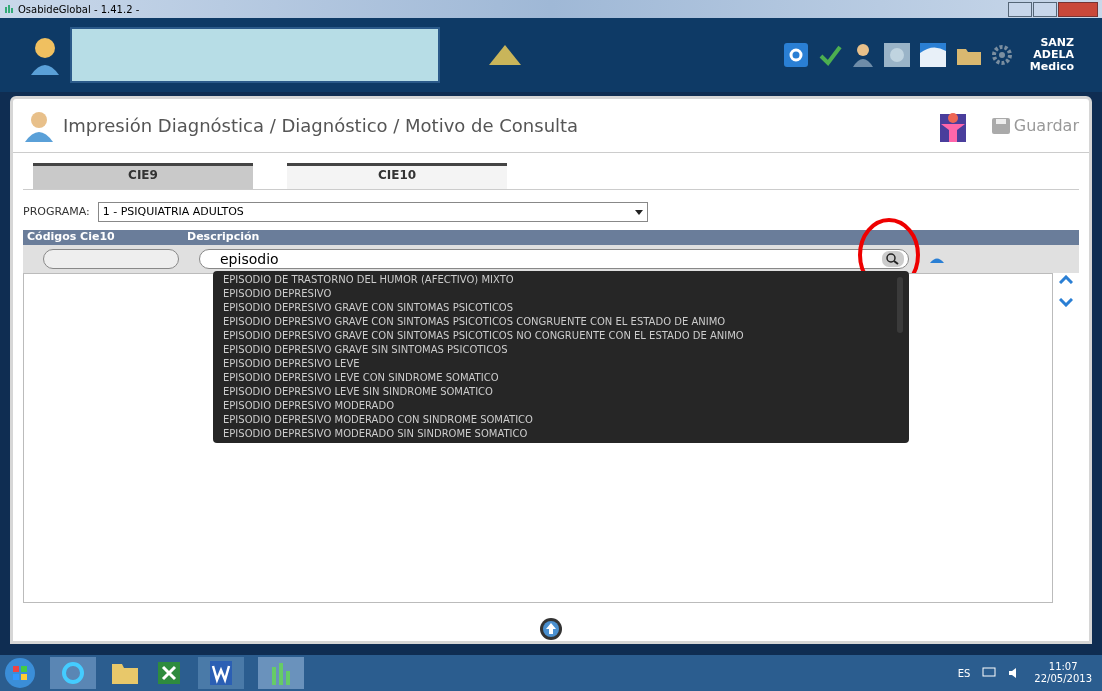  Describe the element at coordinates (893, 259) in the screenshot. I see `search-icon` at that location.